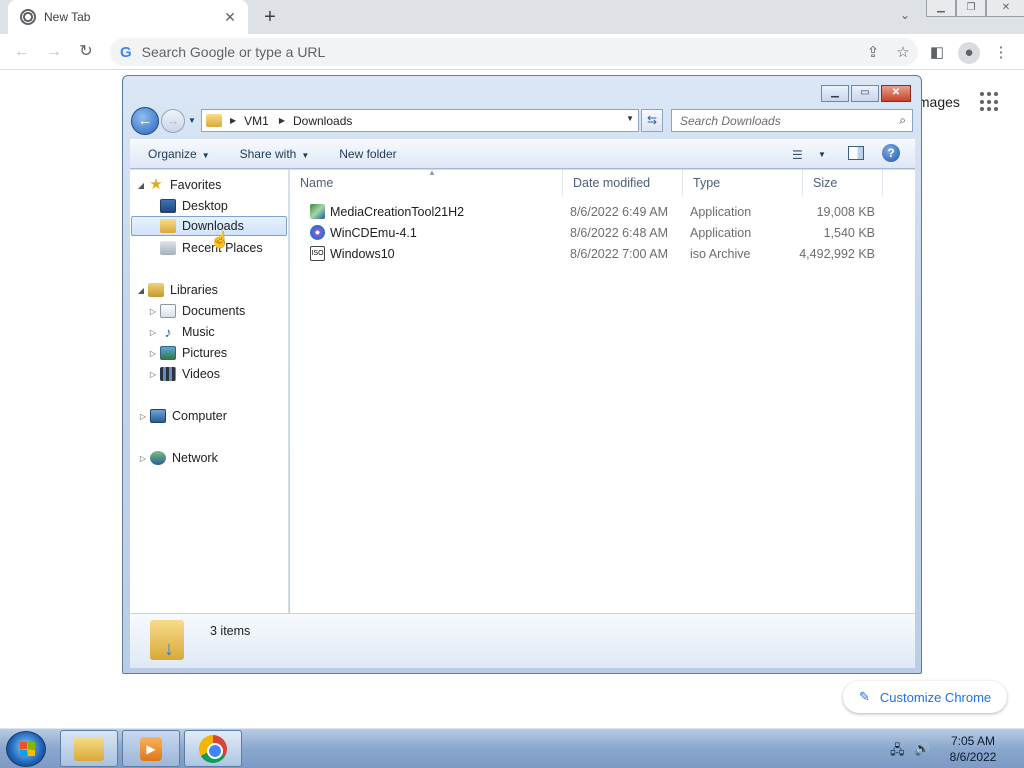 This screenshot has height=768, width=1024. Describe the element at coordinates (630, 118) in the screenshot. I see `address-dropdown-icon: ▼` at that location.